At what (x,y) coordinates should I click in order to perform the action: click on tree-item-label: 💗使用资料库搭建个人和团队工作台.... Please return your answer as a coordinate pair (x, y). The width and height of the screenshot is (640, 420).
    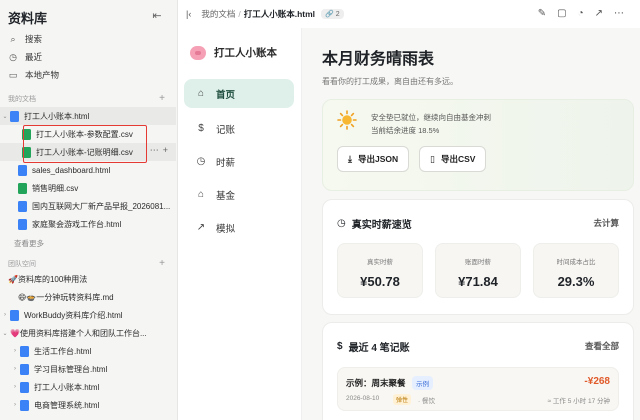
    Looking at the image, I should click on (78, 333).